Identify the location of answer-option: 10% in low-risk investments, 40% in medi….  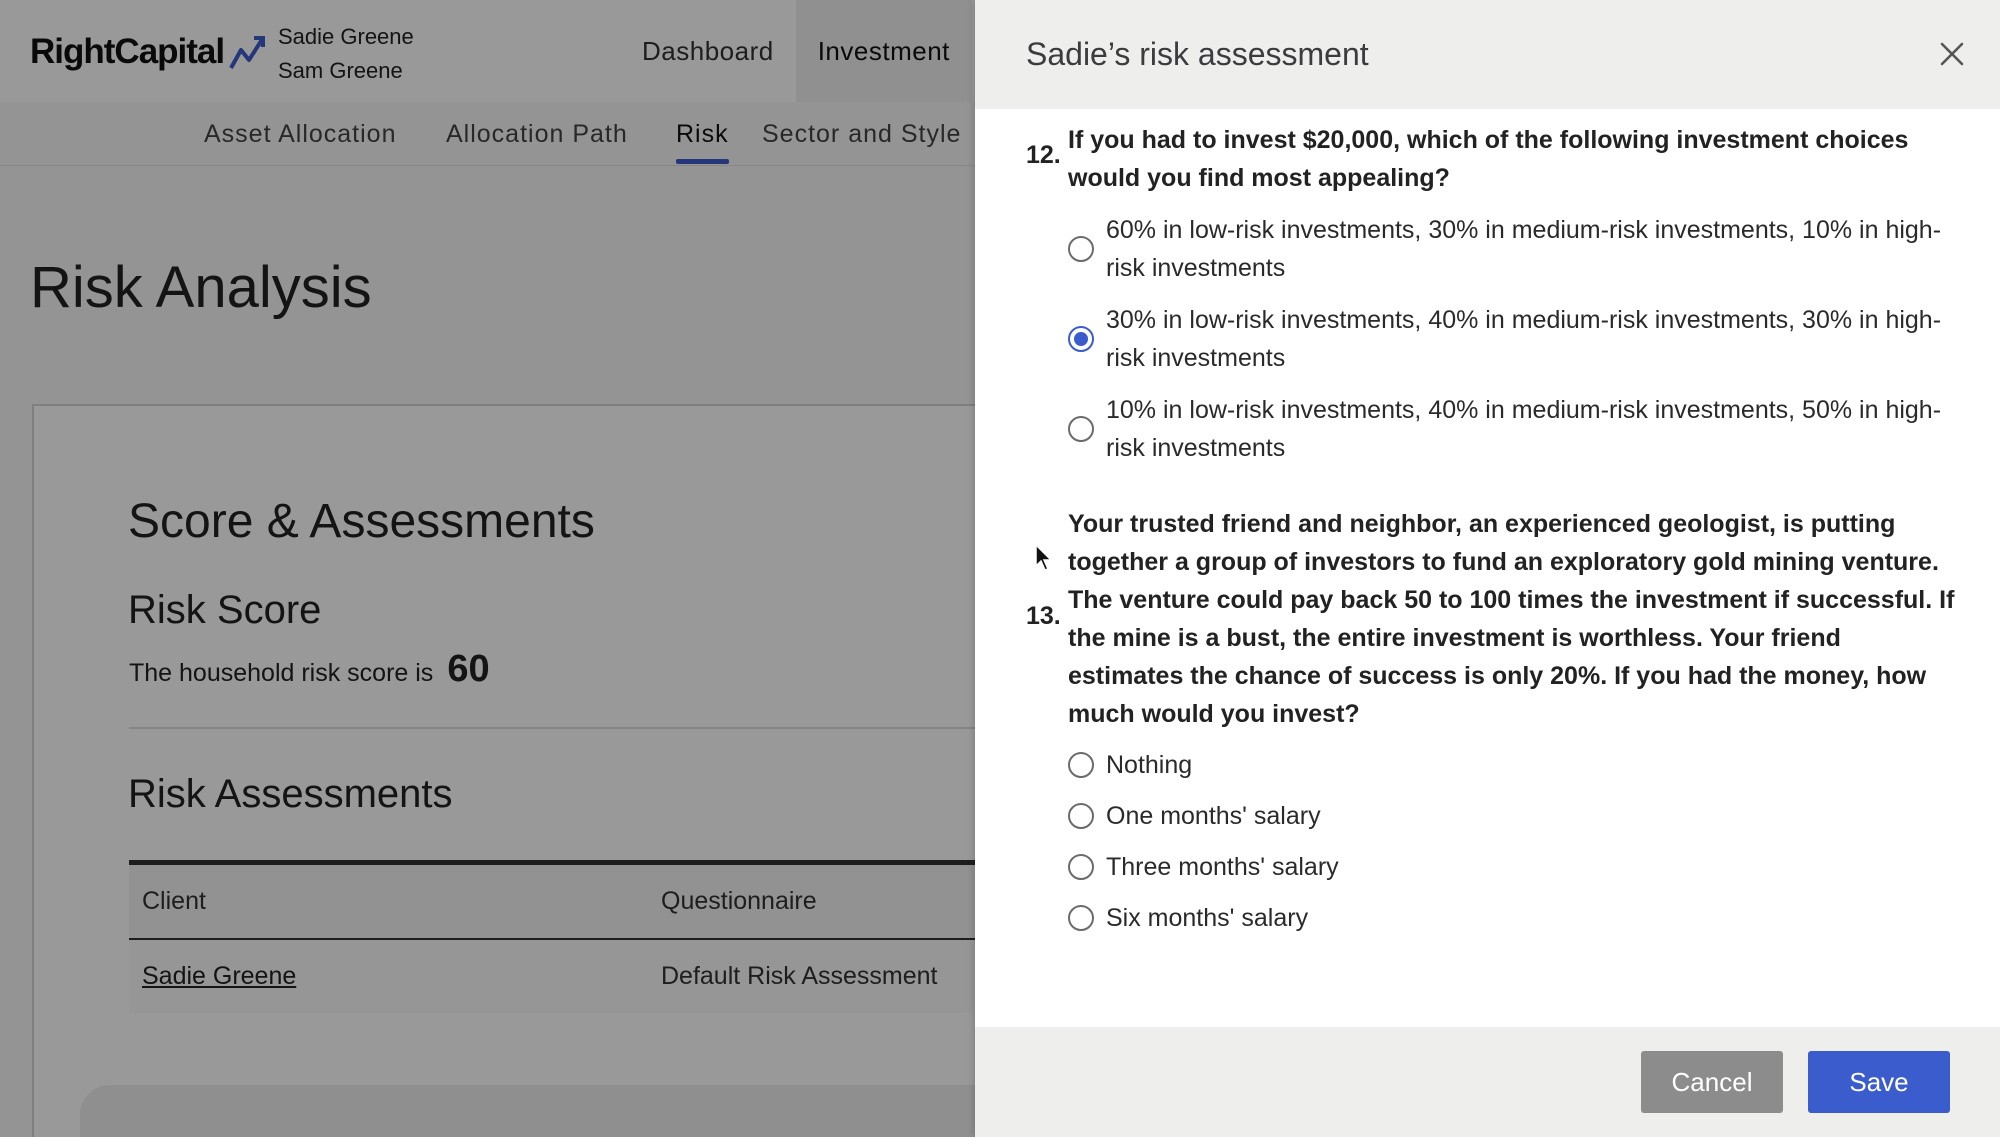
(1508, 429).